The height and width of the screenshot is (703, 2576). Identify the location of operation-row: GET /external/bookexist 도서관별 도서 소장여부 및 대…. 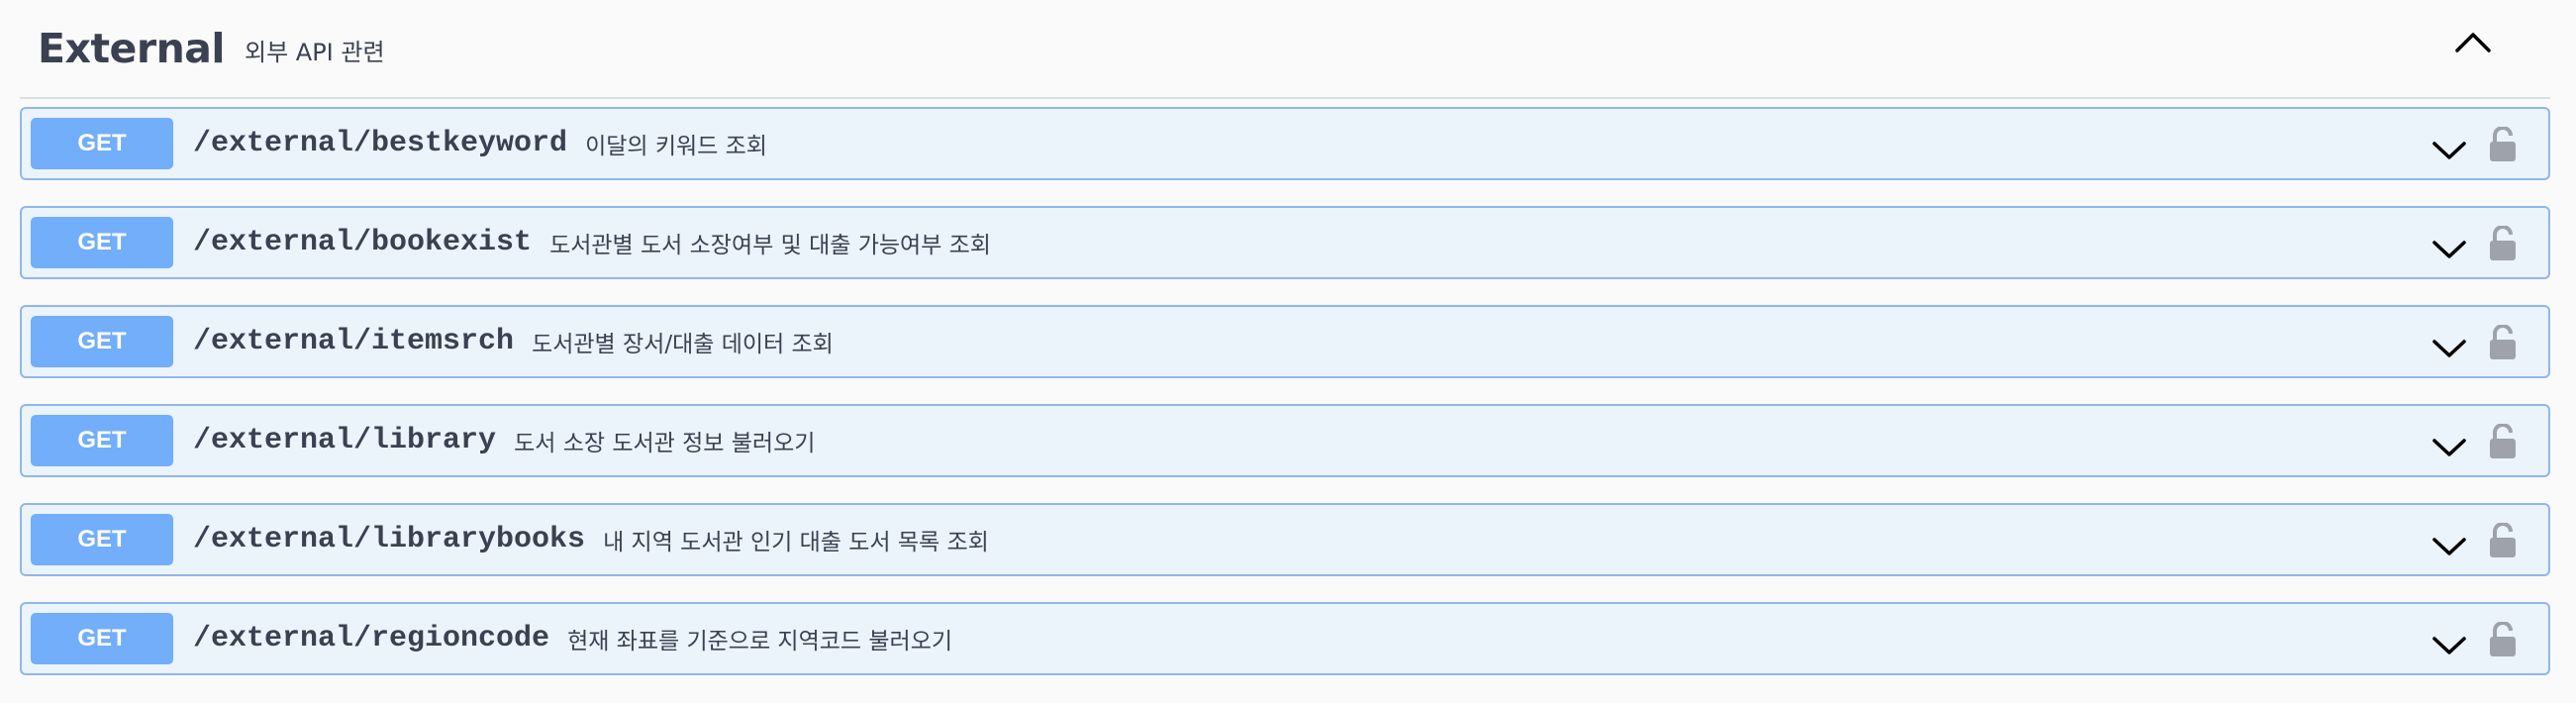
(1285, 243).